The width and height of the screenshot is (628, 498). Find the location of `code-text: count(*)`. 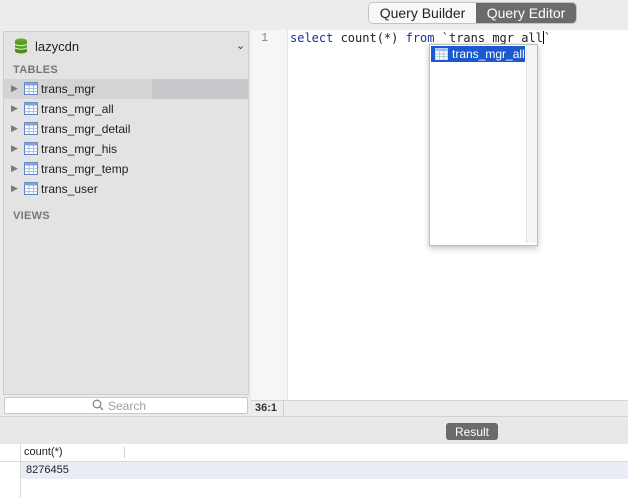

code-text: count(*) is located at coordinates (369, 38).